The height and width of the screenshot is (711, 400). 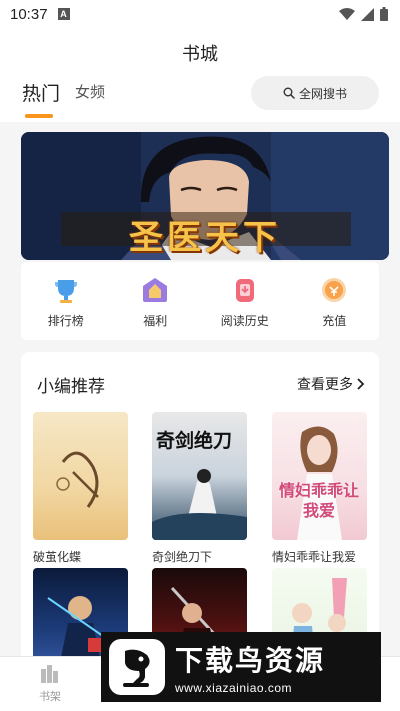 What do you see at coordinates (334, 290) in the screenshot?
I see `coin-icon` at bounding box center [334, 290].